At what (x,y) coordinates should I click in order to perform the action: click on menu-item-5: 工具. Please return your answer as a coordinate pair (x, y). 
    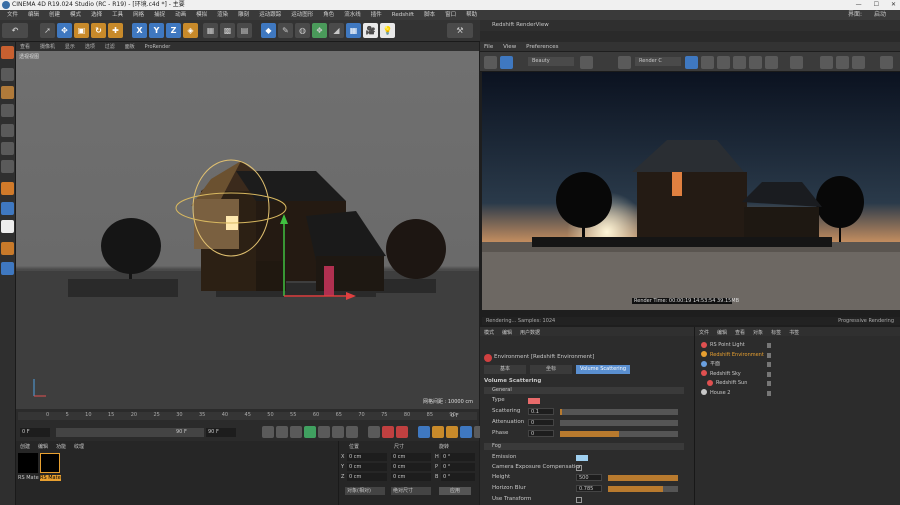
    Looking at the image, I should click on (117, 15).